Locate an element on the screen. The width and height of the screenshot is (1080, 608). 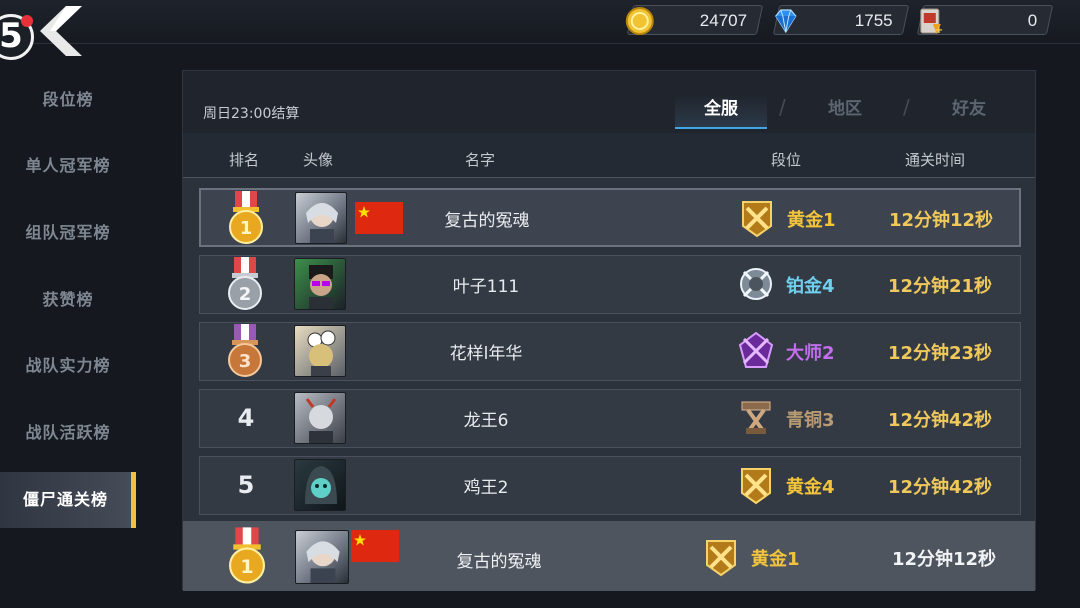
chevron-left-icon is located at coordinates (61, 31).